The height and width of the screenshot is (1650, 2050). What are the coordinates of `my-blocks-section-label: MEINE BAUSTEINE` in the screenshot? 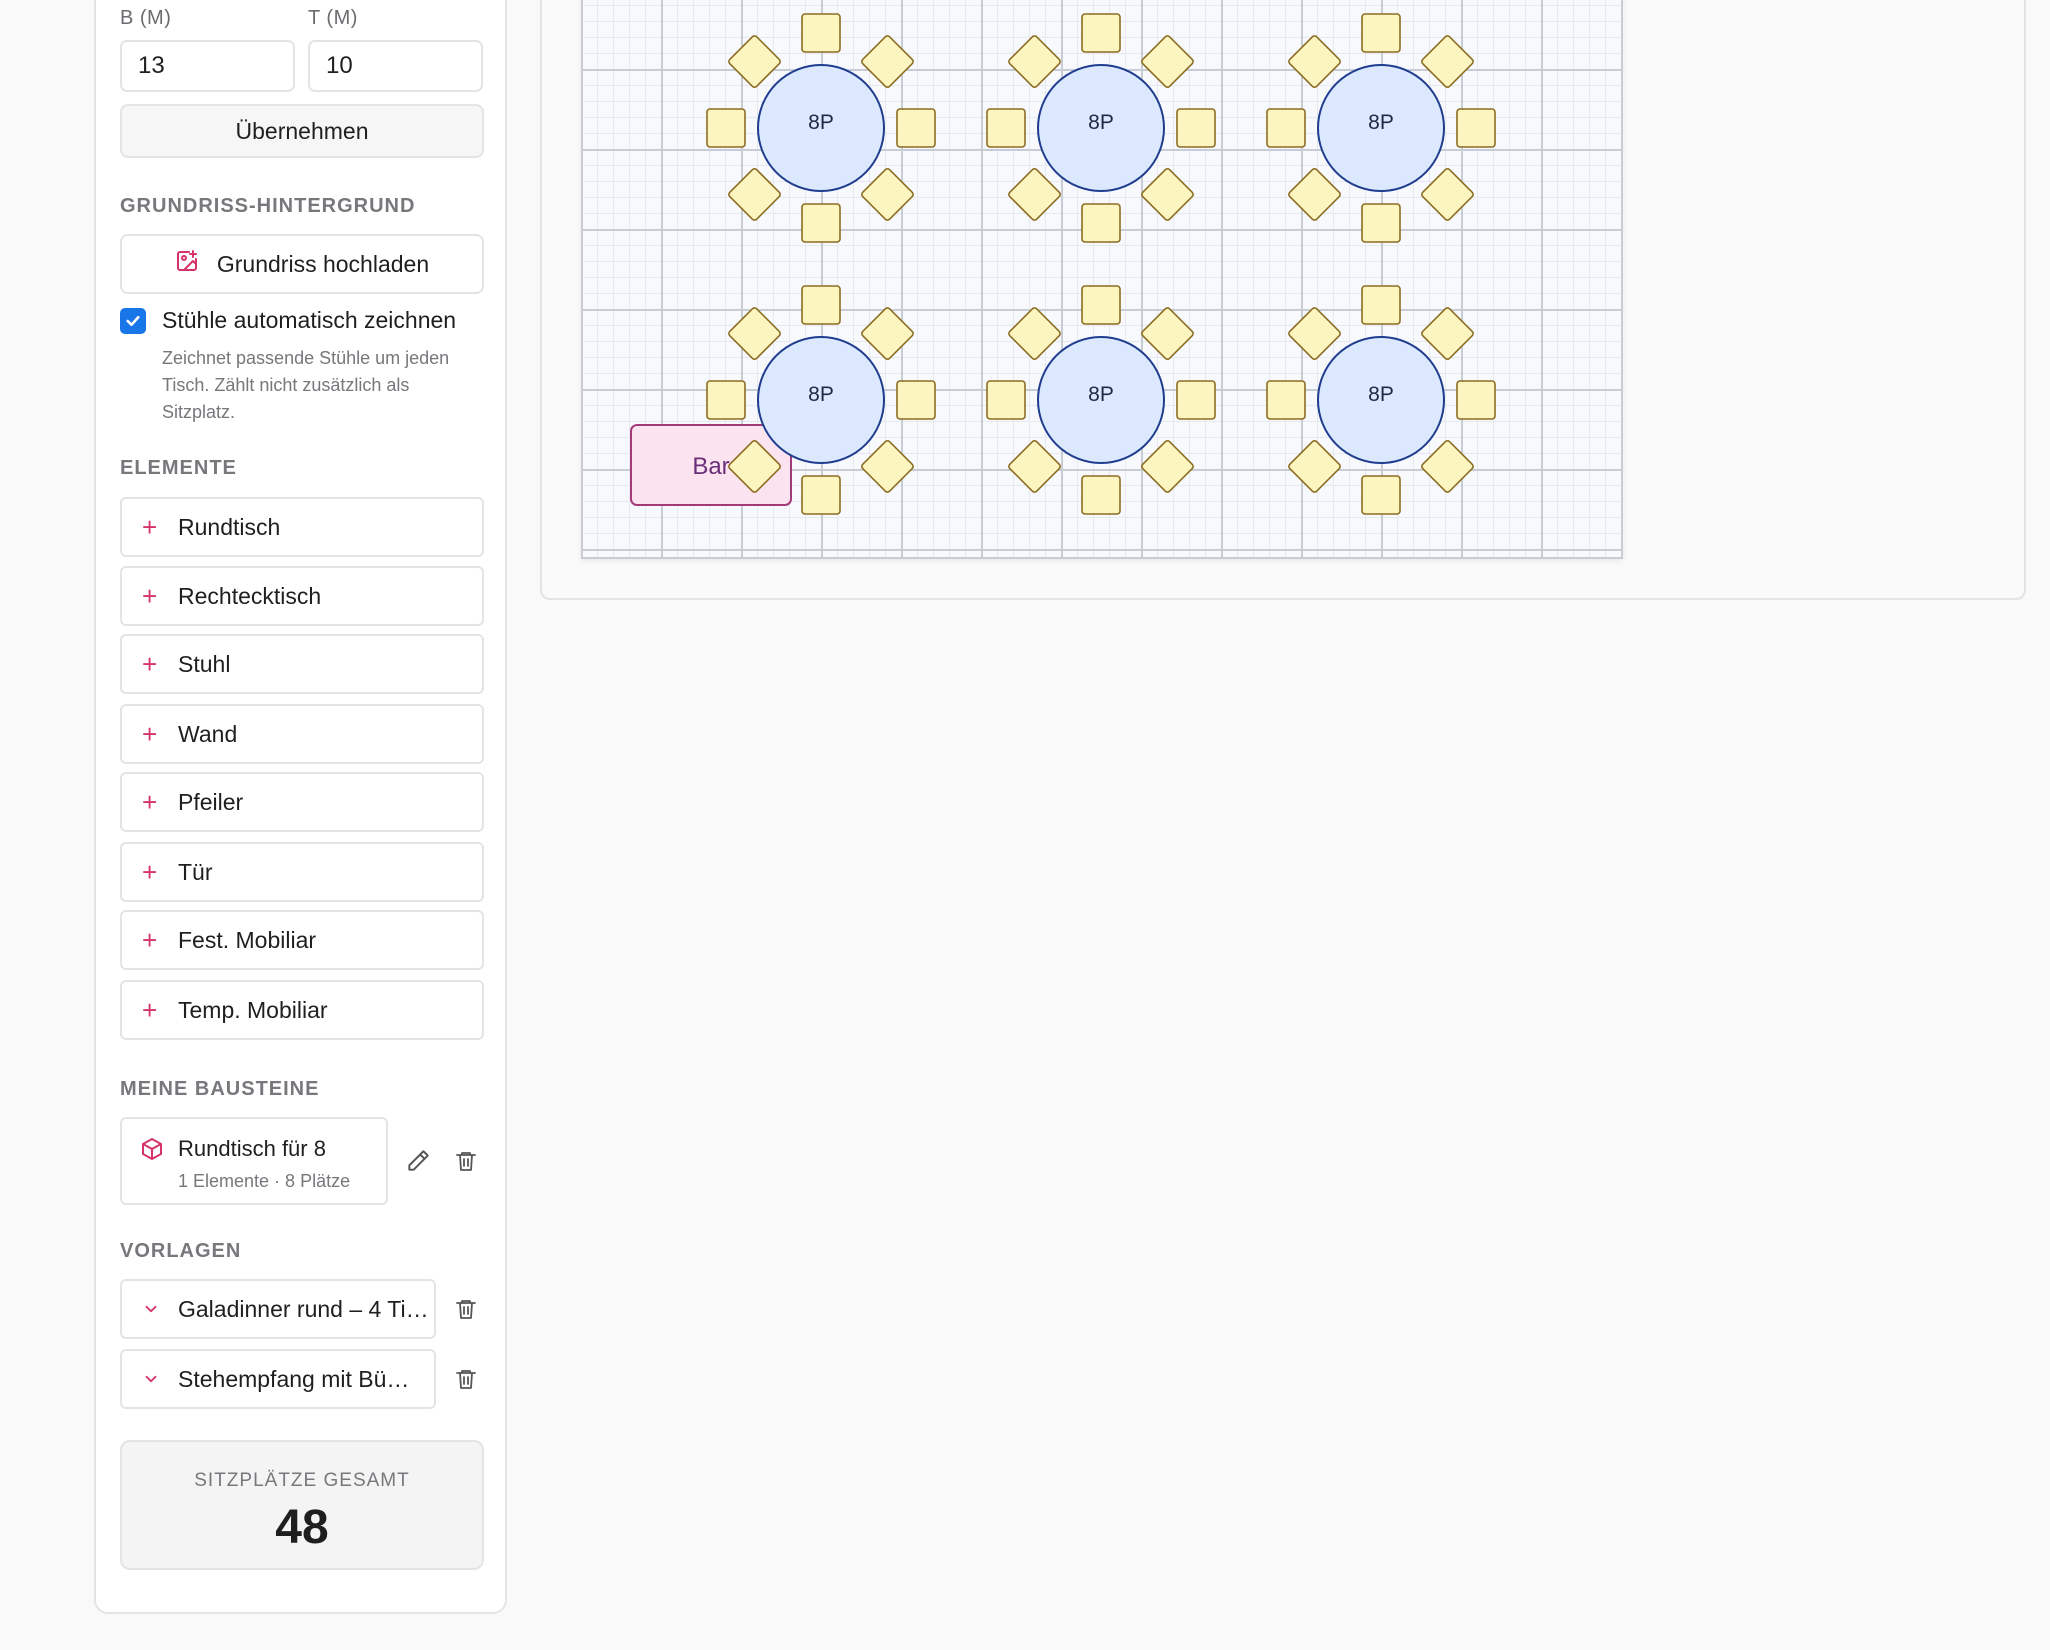 It's located at (220, 1089).